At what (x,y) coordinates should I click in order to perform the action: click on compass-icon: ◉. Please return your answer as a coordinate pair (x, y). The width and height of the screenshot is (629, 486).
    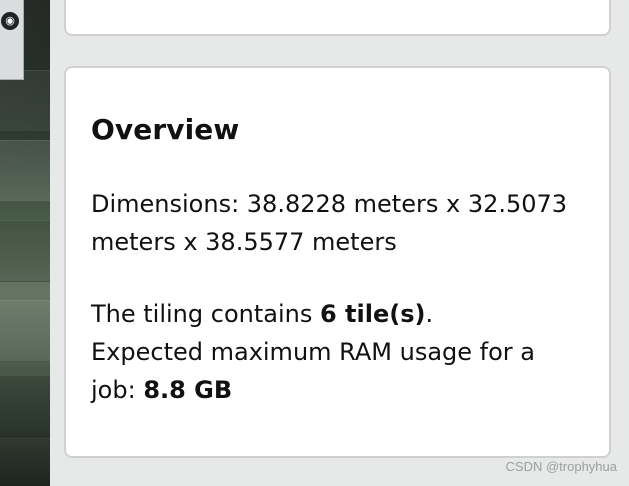
    Looking at the image, I should click on (10, 21).